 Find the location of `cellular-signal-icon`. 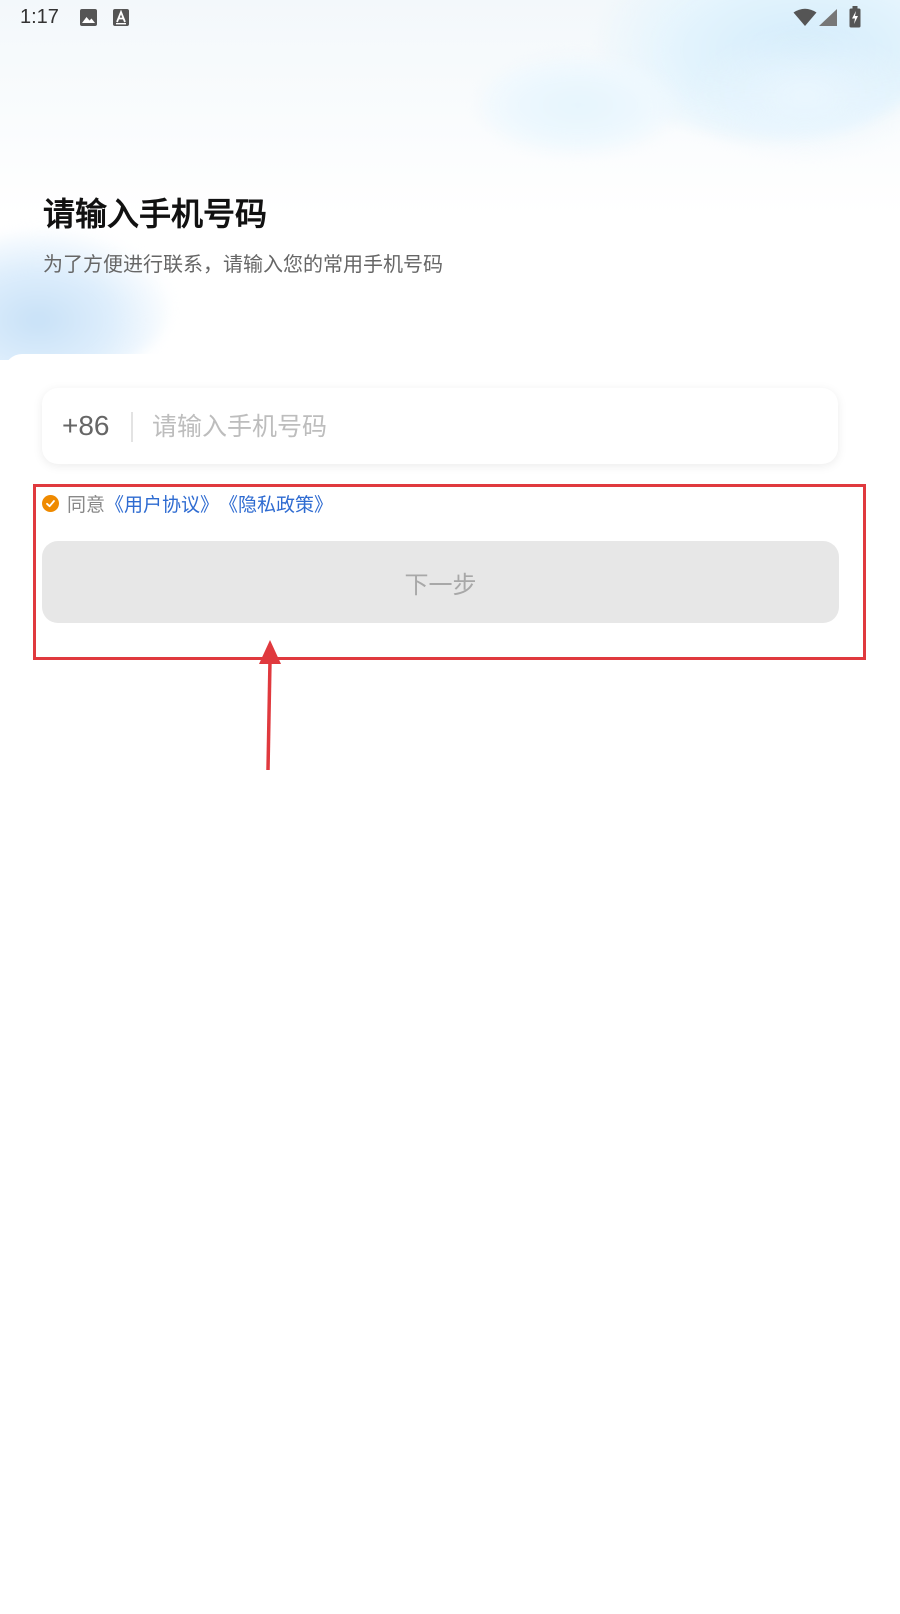

cellular-signal-icon is located at coordinates (828, 19).